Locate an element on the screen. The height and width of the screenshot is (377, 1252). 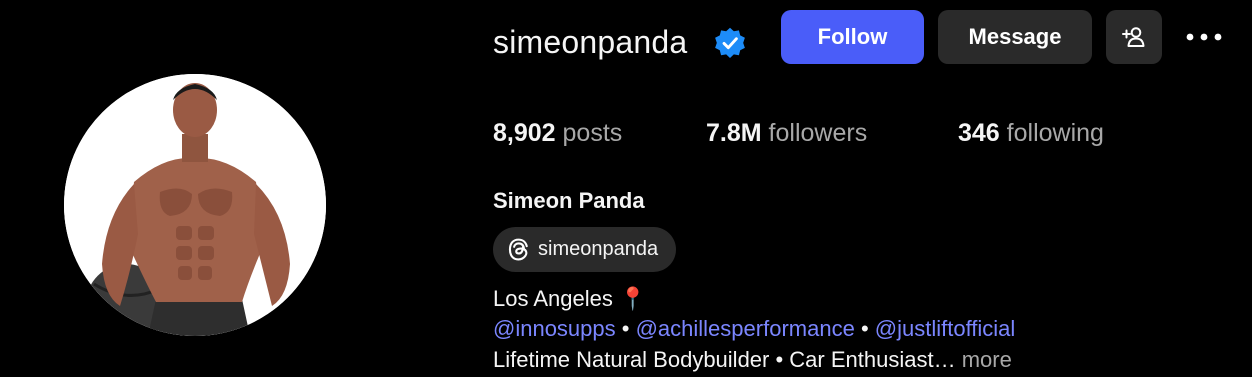
add-user-icon is located at coordinates (1133, 37).